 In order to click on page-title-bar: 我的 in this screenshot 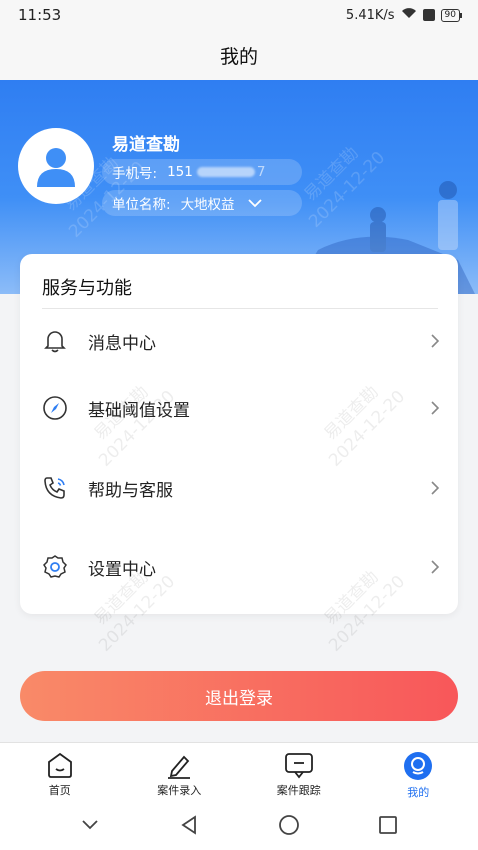, I will do `click(239, 55)`.